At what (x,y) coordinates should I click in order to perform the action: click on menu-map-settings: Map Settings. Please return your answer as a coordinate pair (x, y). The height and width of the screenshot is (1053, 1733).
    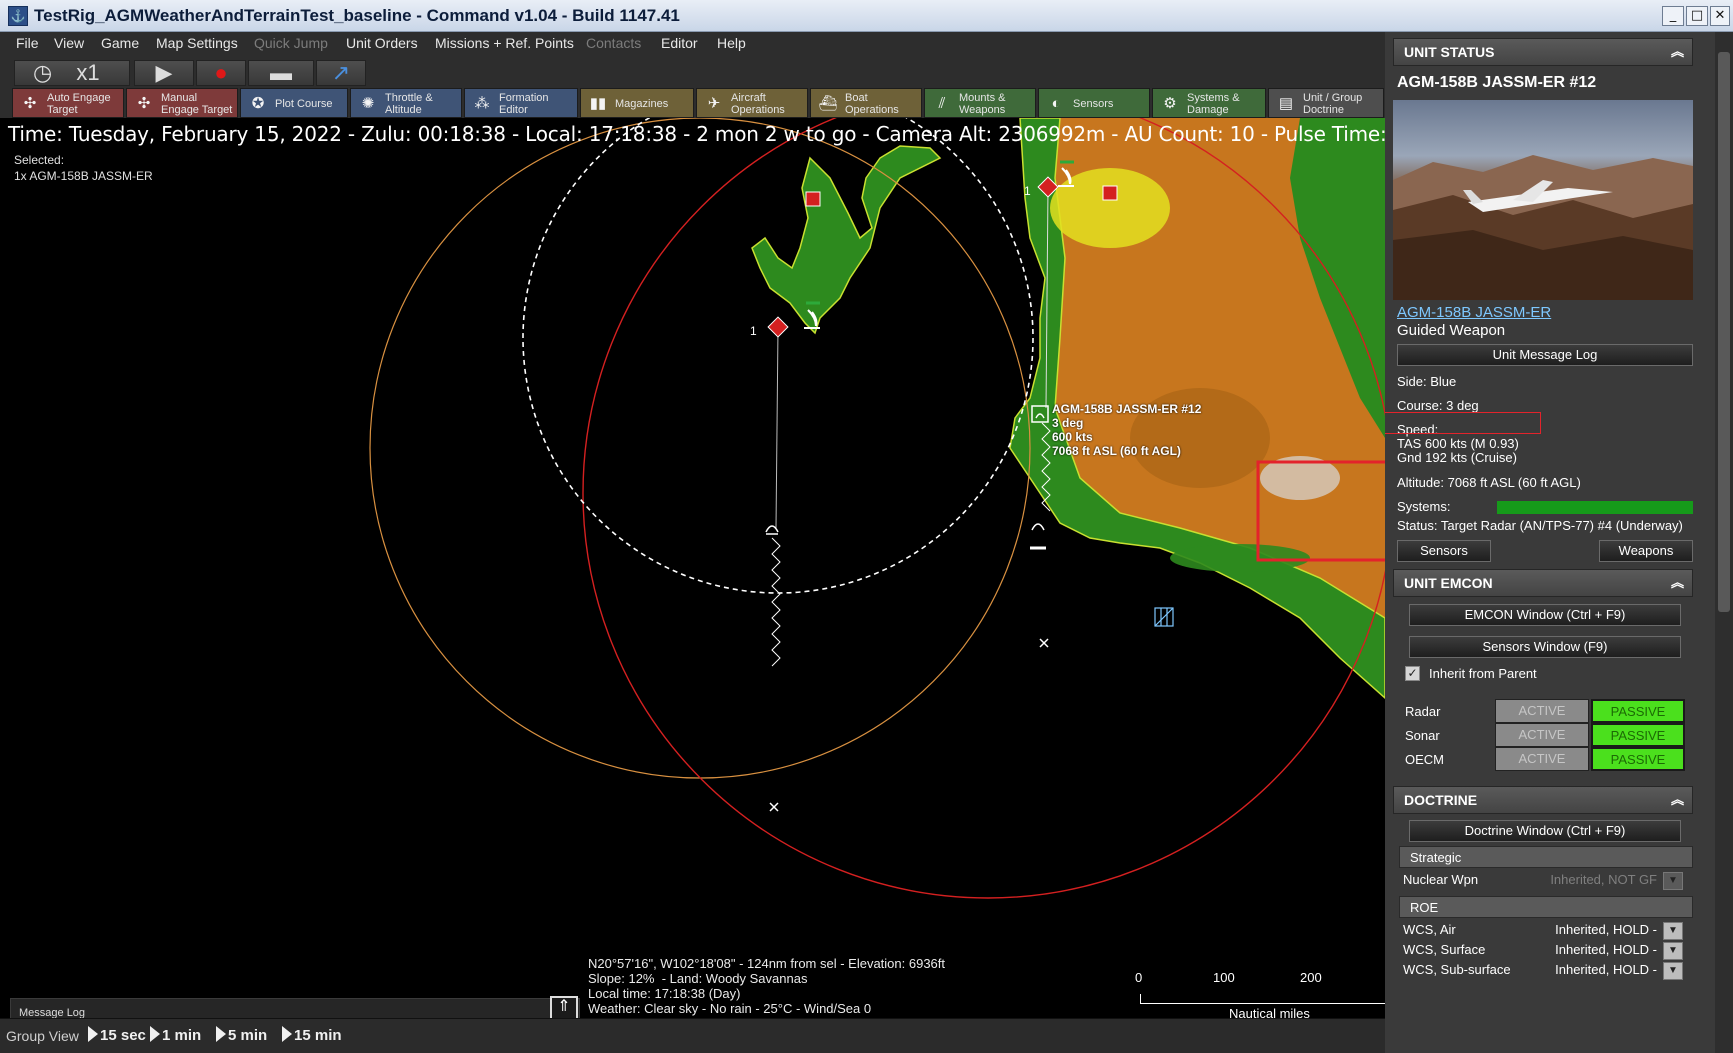
    Looking at the image, I should click on (197, 43).